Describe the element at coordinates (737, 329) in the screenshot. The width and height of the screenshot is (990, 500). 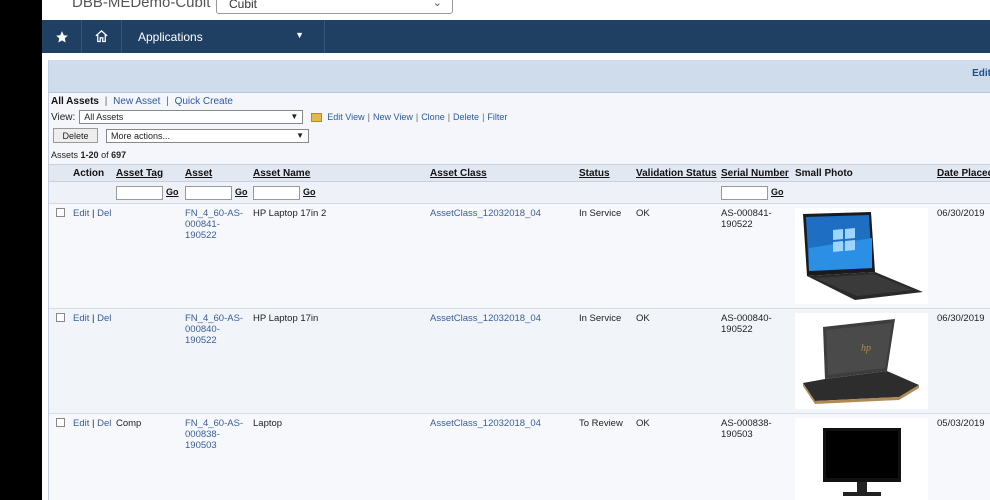
I see `serial-part: 190522` at that location.